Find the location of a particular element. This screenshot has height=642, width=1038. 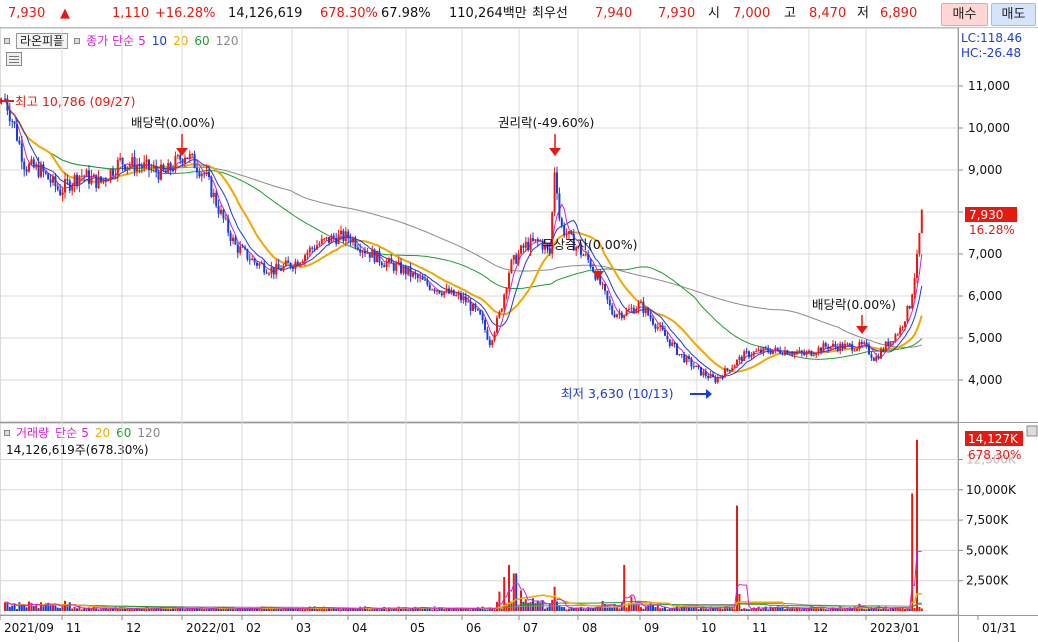

price-y-tick: 9,000 is located at coordinates (985, 170).